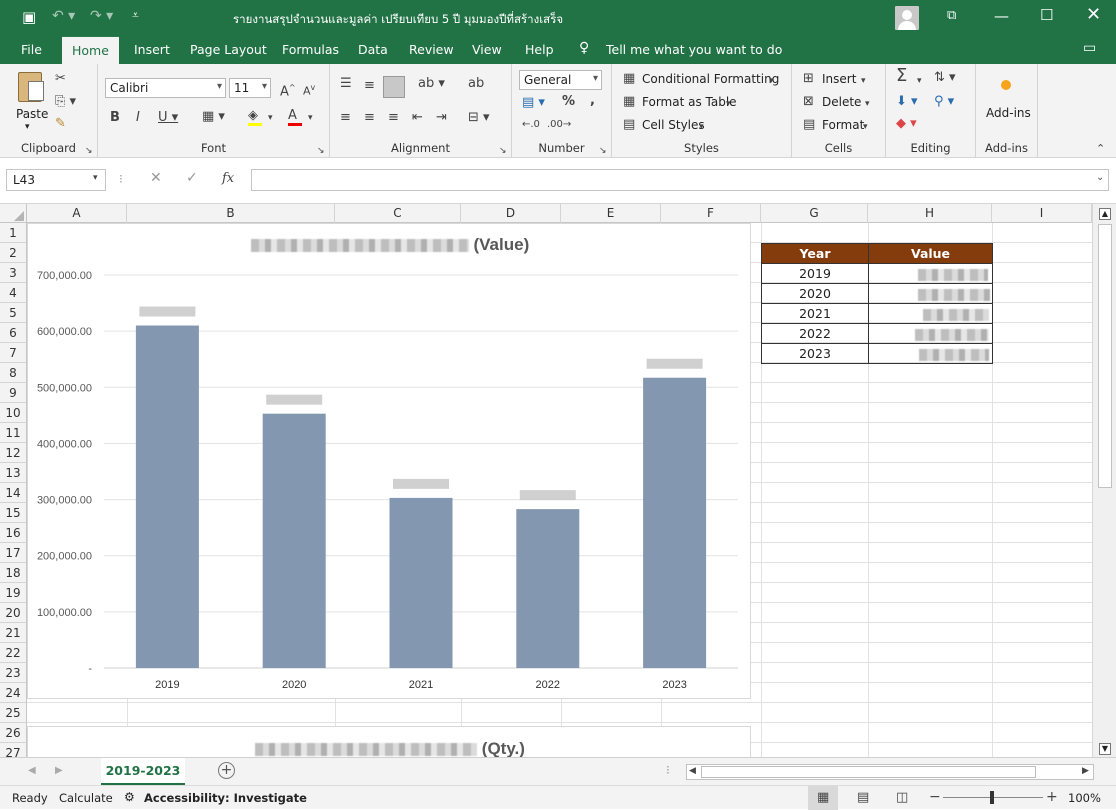 The height and width of the screenshot is (810, 1116). What do you see at coordinates (559, 125) in the screenshot?
I see `decrease-decimal-icon: .00→` at bounding box center [559, 125].